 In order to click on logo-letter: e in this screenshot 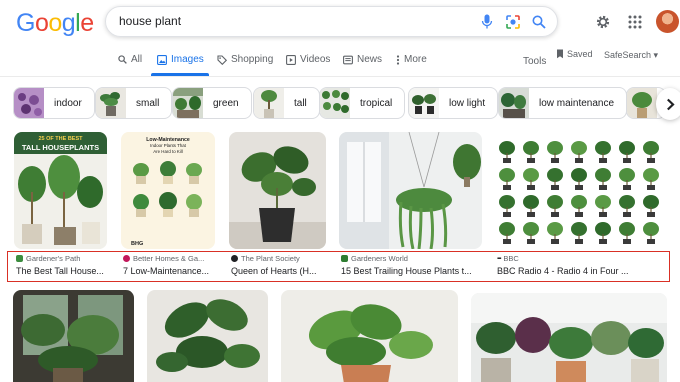, I will do `click(87, 23)`.